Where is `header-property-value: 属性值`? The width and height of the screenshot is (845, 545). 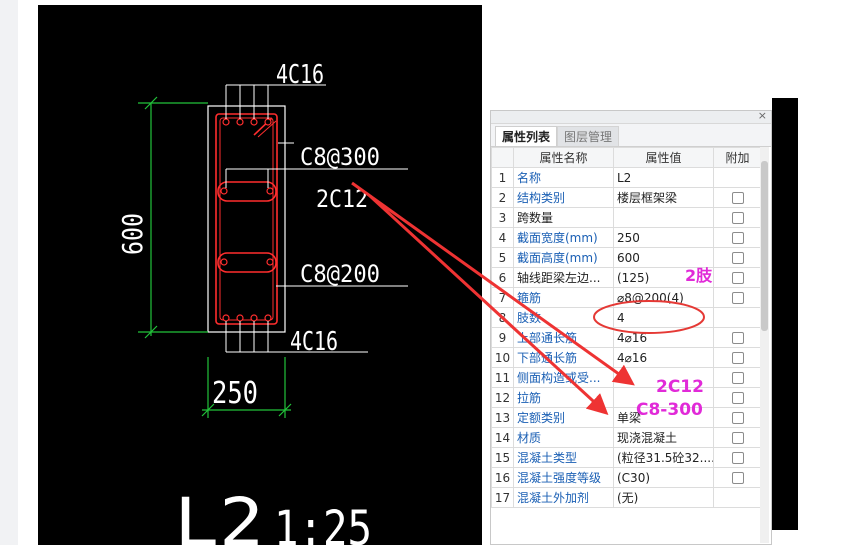 header-property-value: 属性值 is located at coordinates (663, 157).